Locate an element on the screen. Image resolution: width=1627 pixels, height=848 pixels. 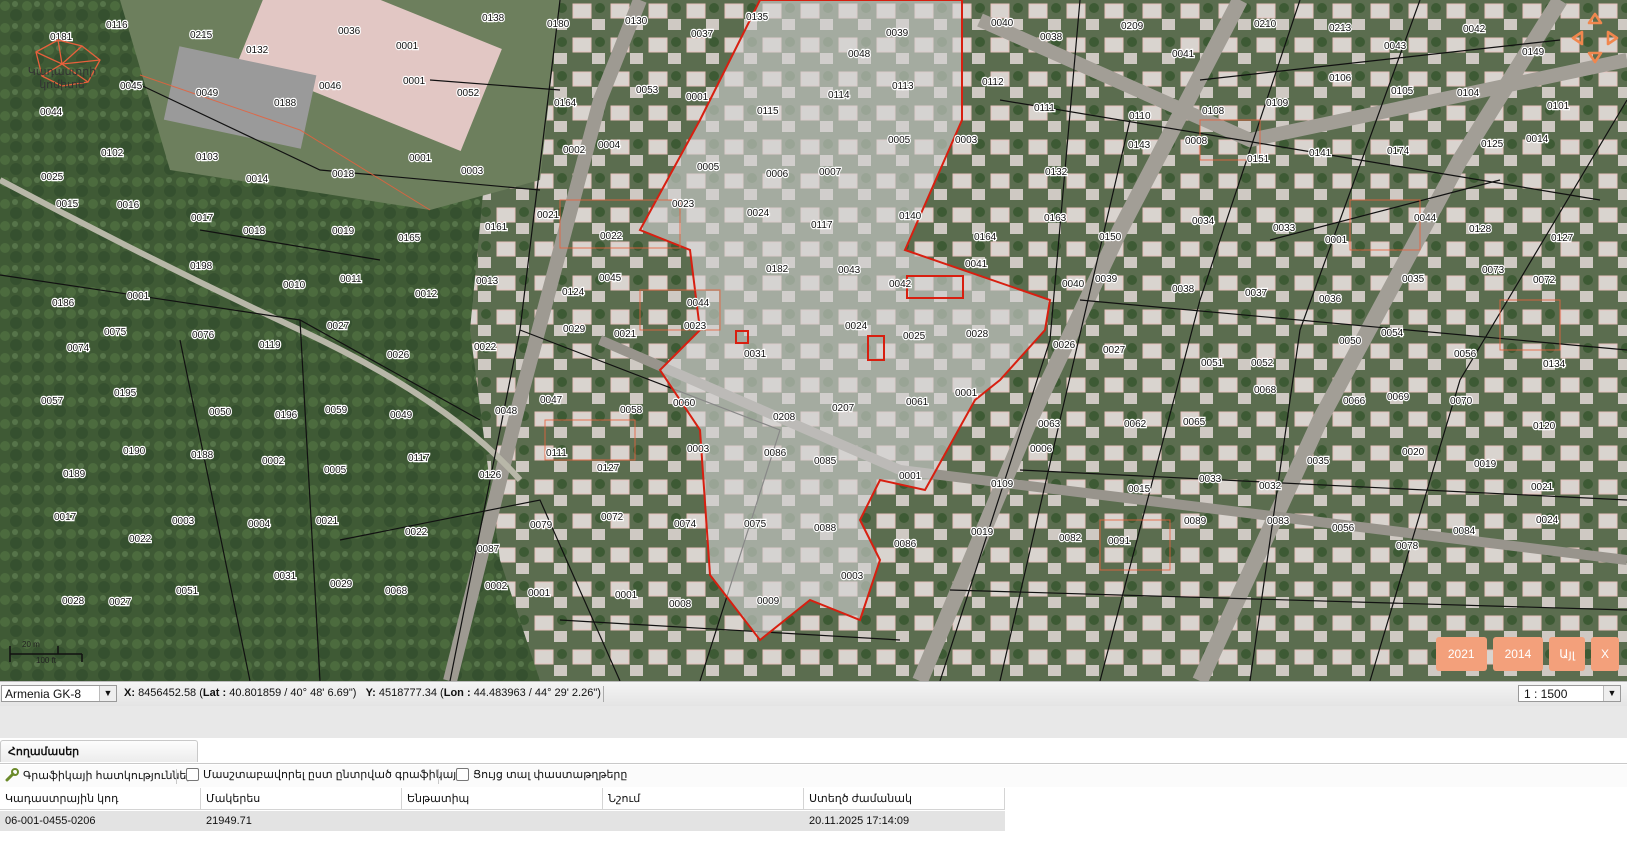
parcel-number-label: 0215 is located at coordinates (201, 35).